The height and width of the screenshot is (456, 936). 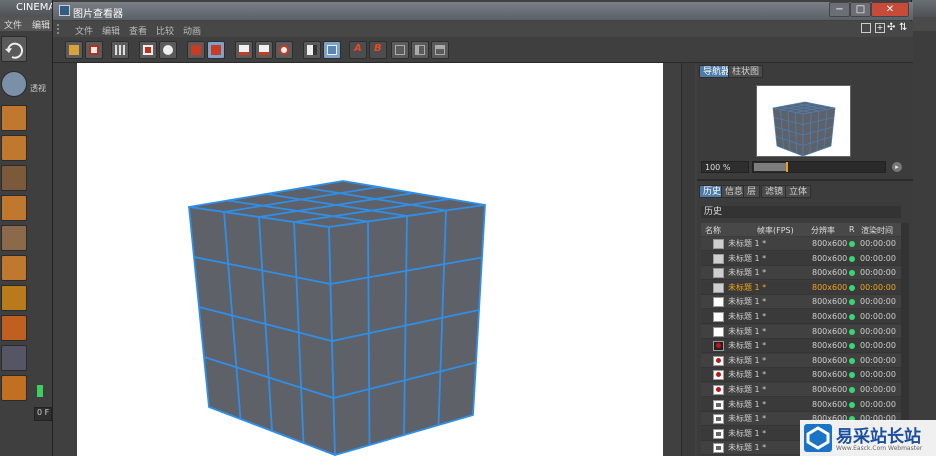 What do you see at coordinates (14, 84) in the screenshot?
I see `globe-icon` at bounding box center [14, 84].